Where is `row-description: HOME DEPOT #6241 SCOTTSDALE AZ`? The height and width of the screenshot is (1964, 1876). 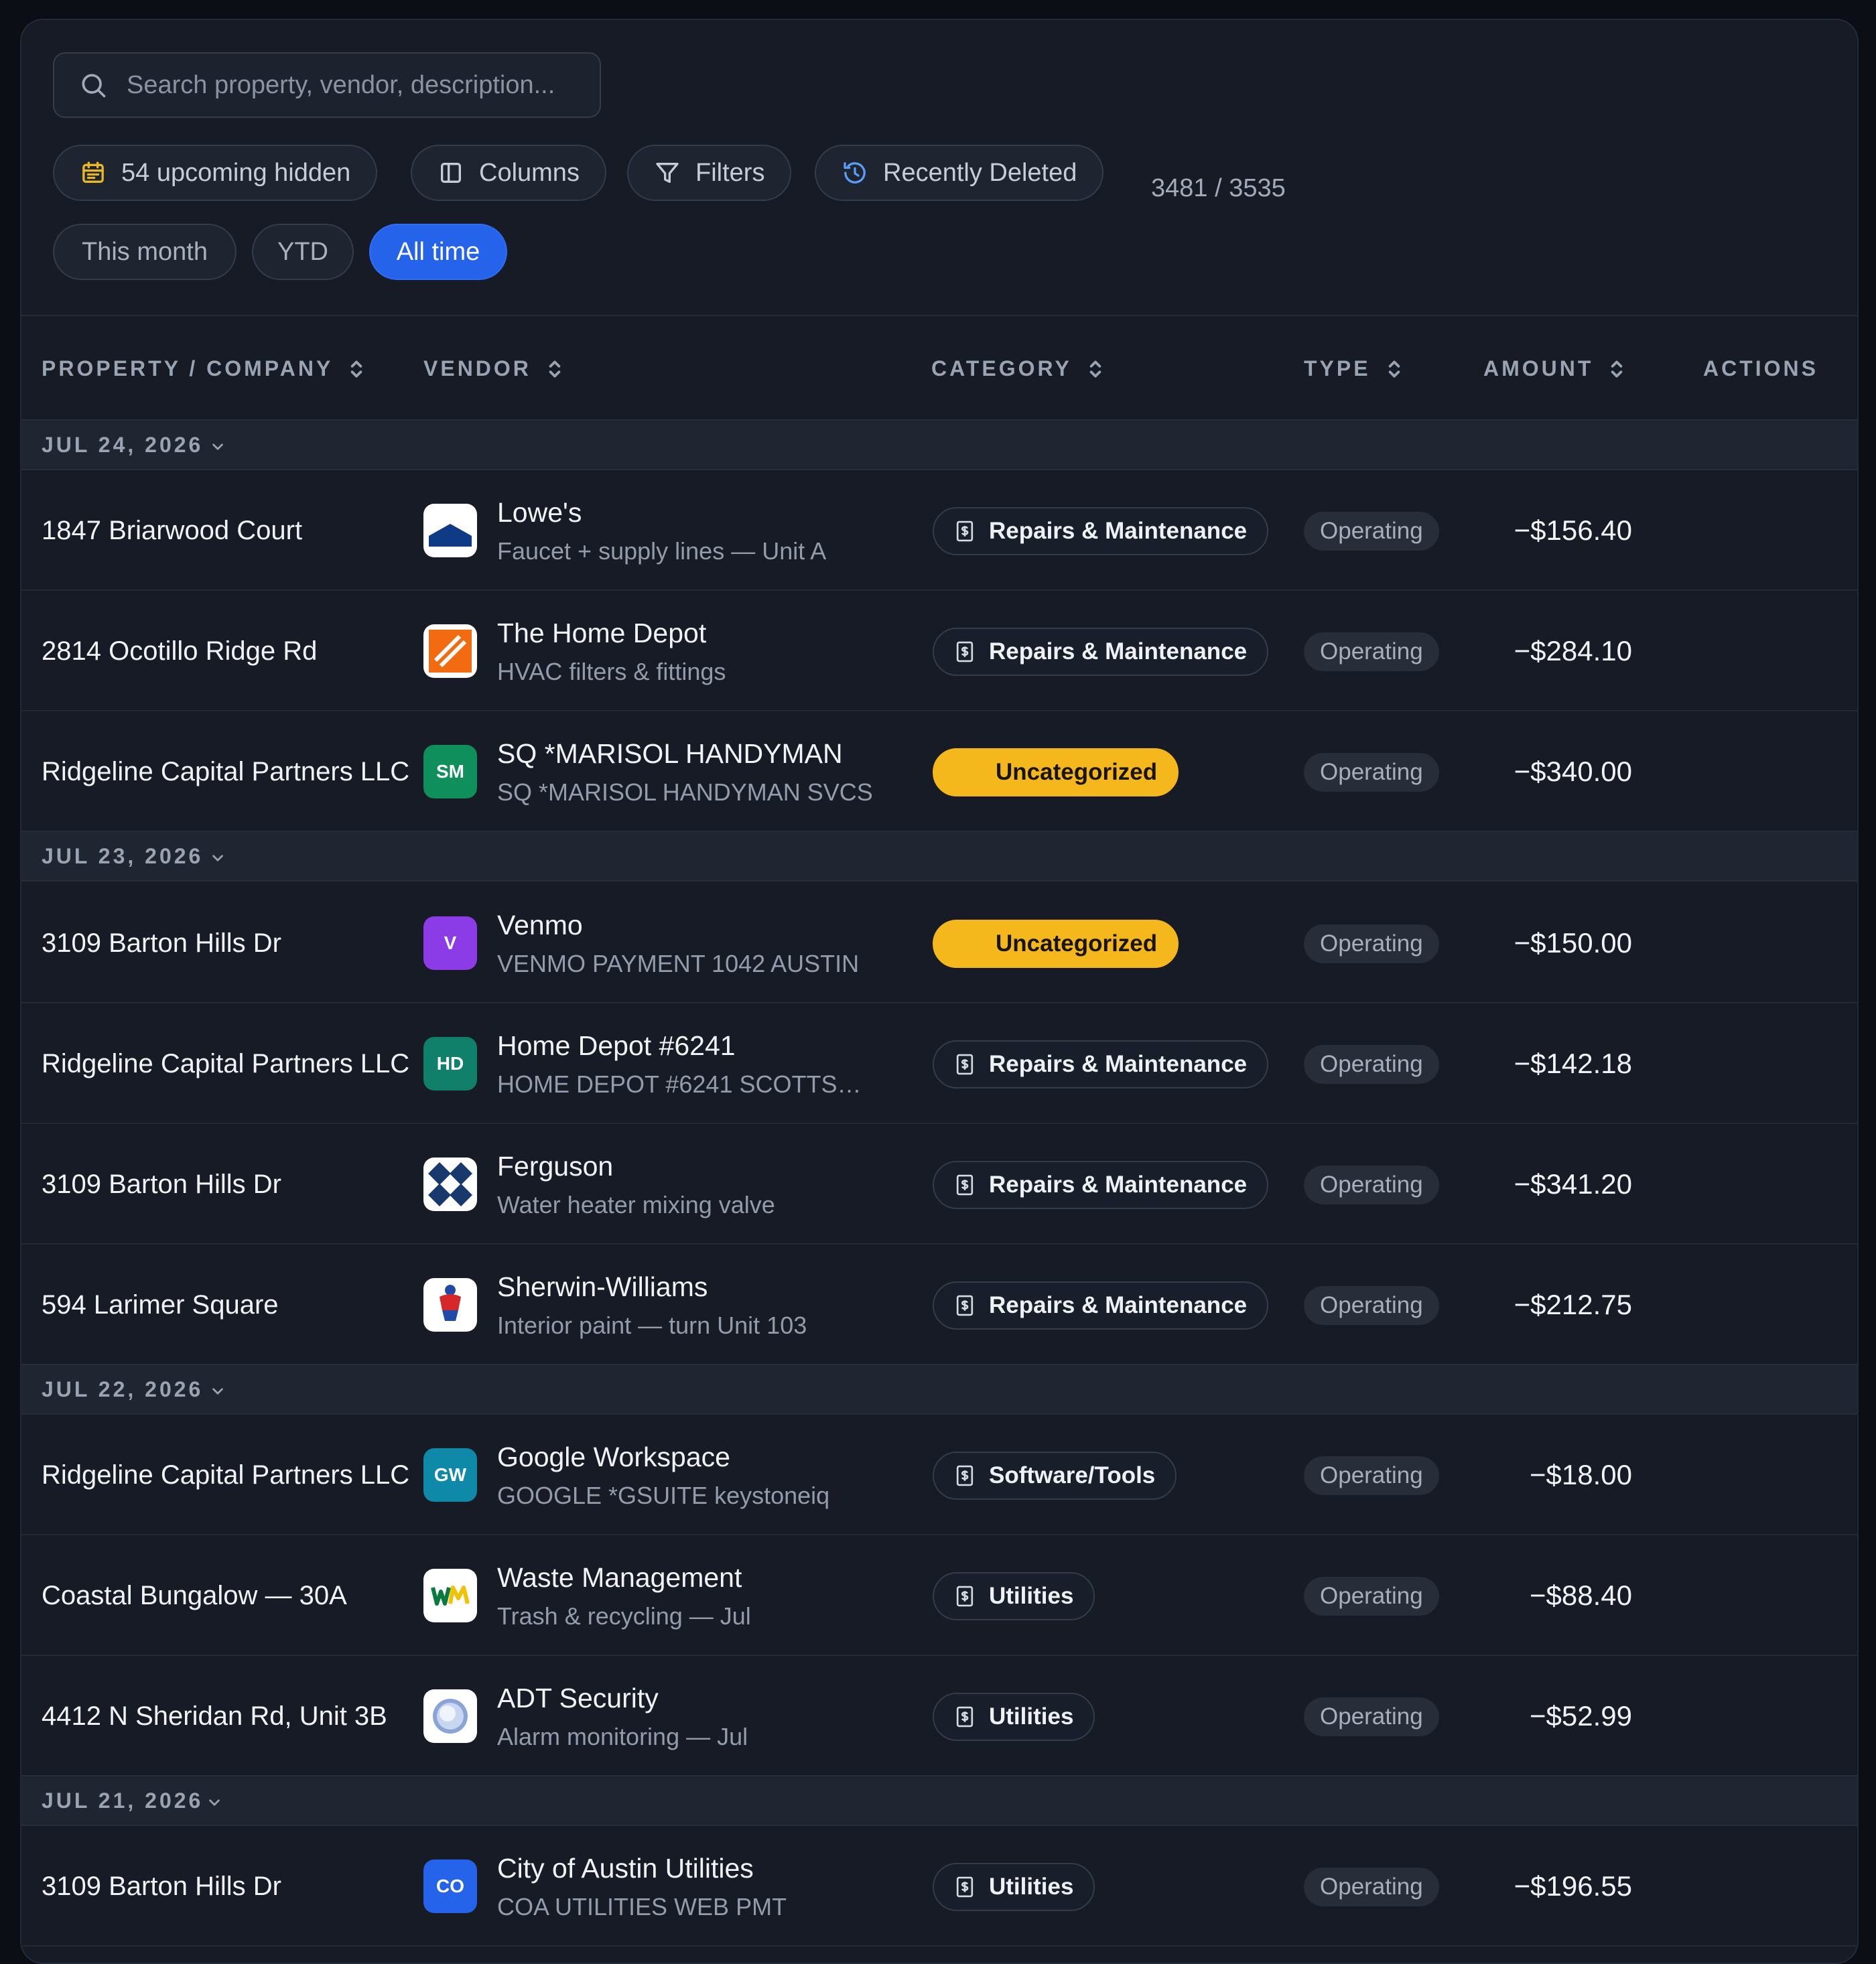
row-description: HOME DEPOT #6241 SCOTTSDALE AZ is located at coordinates (686, 1084).